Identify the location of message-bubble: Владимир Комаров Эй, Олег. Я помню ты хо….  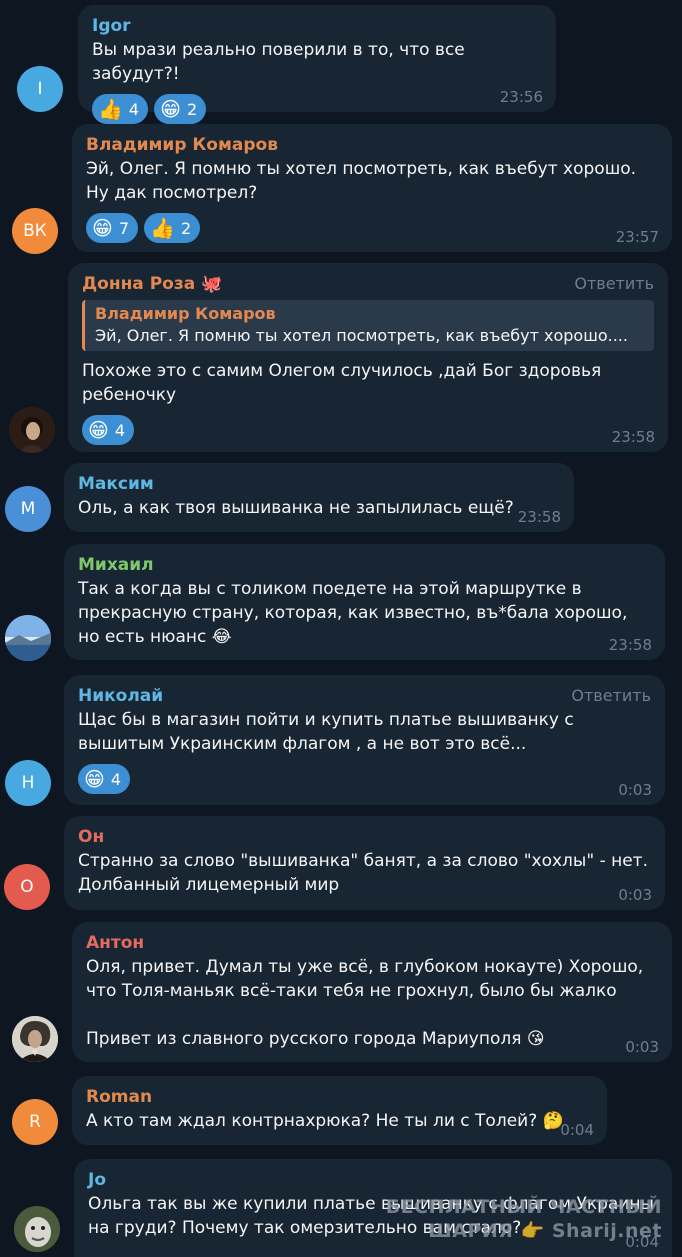
(372, 188).